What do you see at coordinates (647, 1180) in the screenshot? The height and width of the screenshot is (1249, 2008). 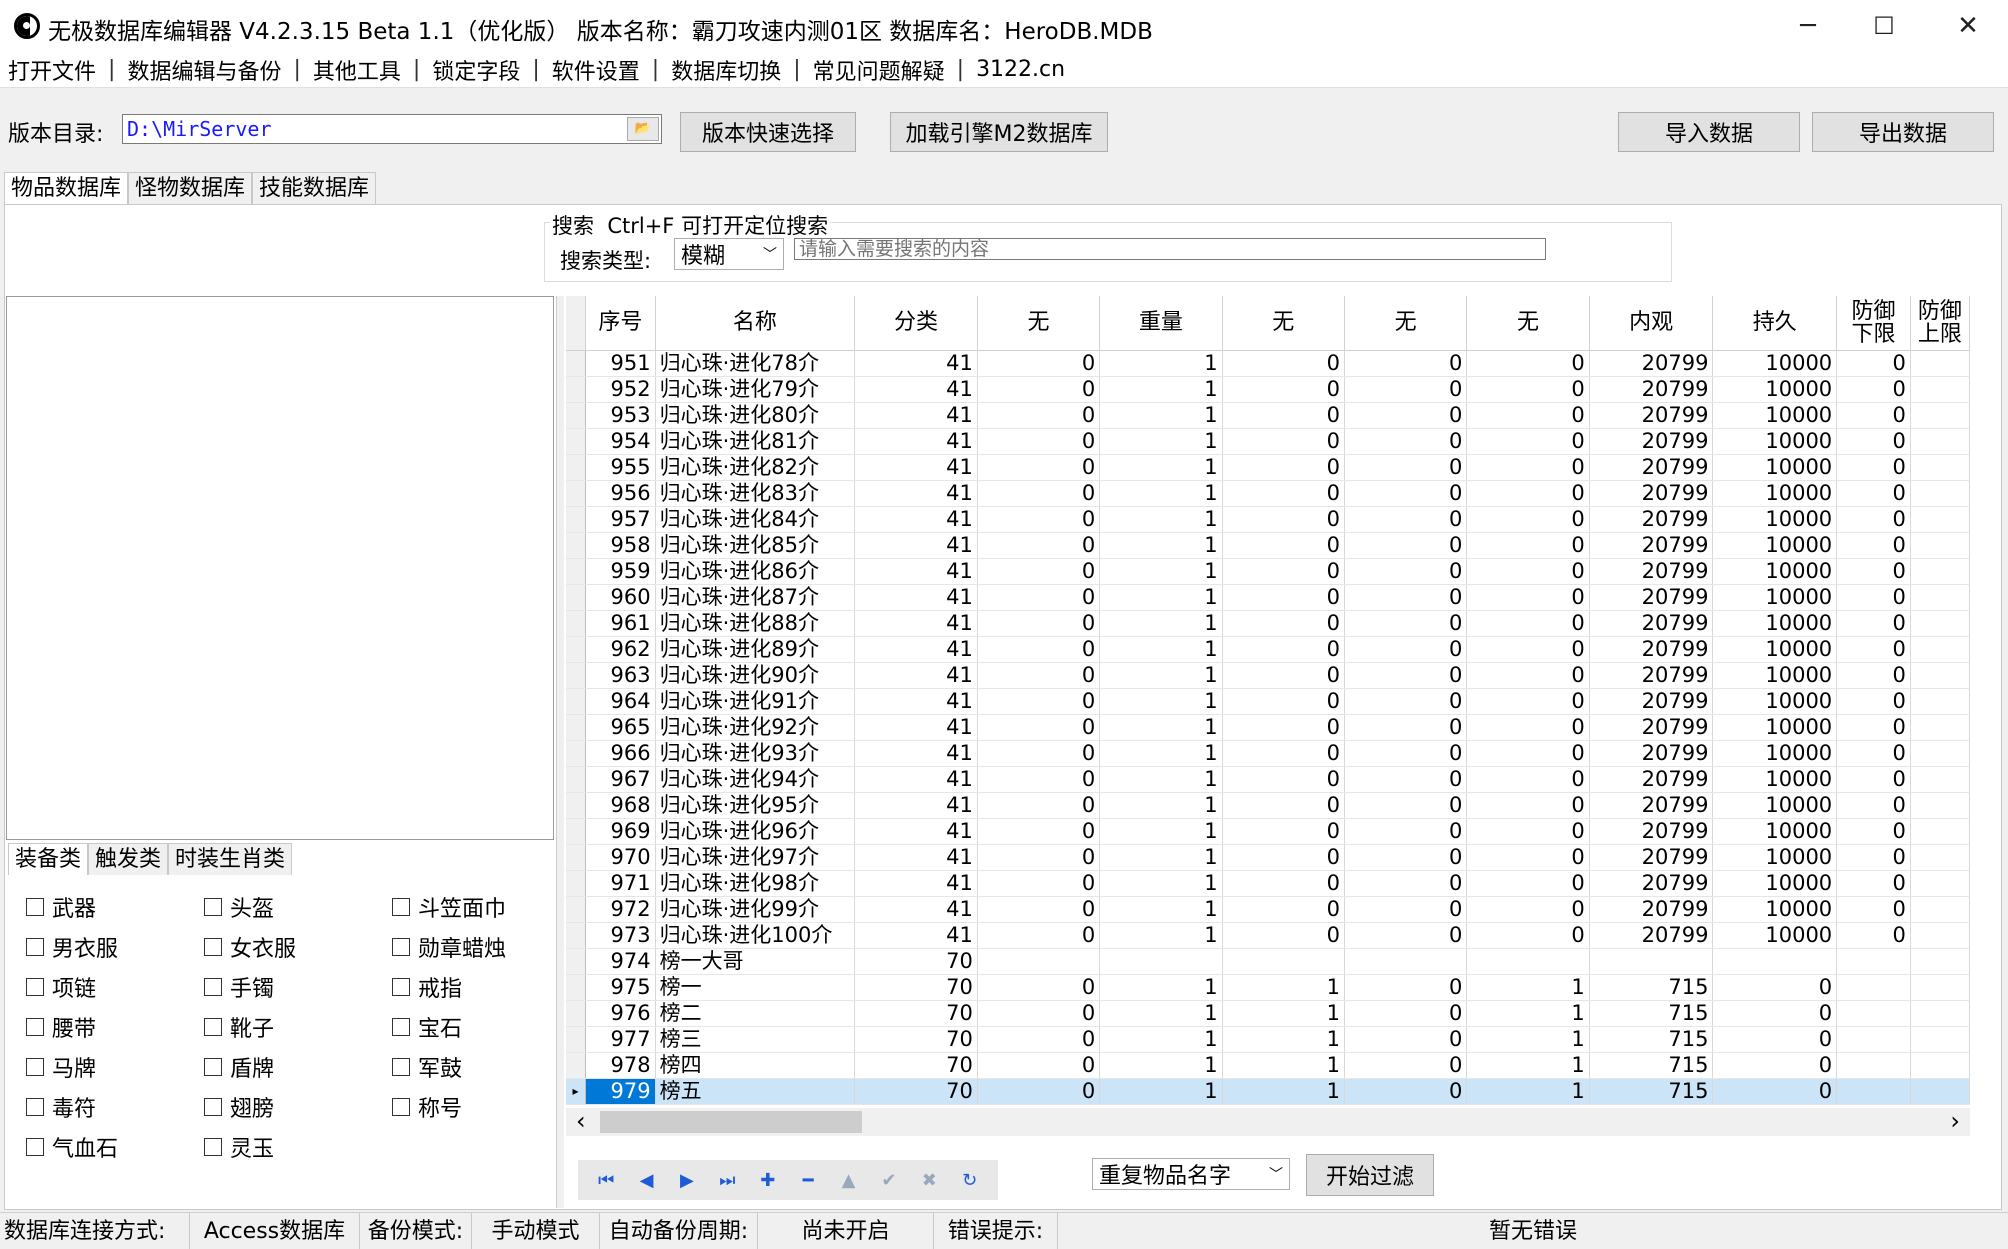 I see `prev-icon: ◀` at bounding box center [647, 1180].